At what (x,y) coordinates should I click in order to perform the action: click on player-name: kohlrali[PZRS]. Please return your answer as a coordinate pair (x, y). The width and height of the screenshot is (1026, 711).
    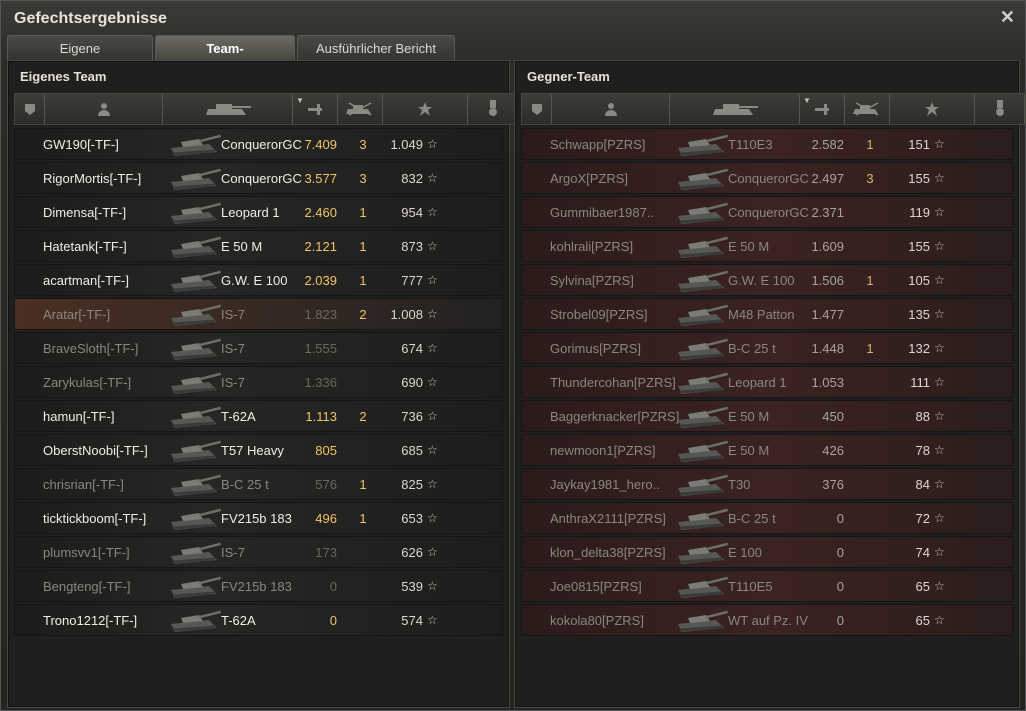
    Looking at the image, I should click on (592, 246).